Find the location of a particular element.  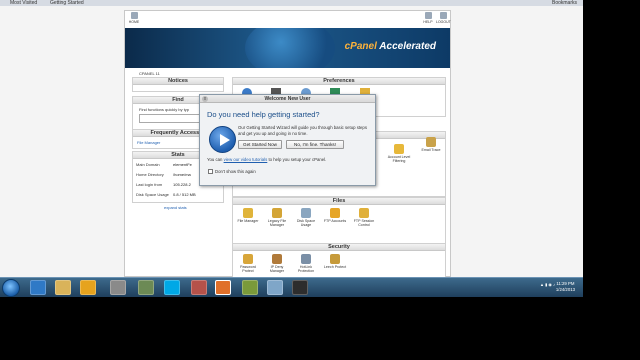

ftp-session-control-item: FTP Session Control is located at coordinates (364, 218).